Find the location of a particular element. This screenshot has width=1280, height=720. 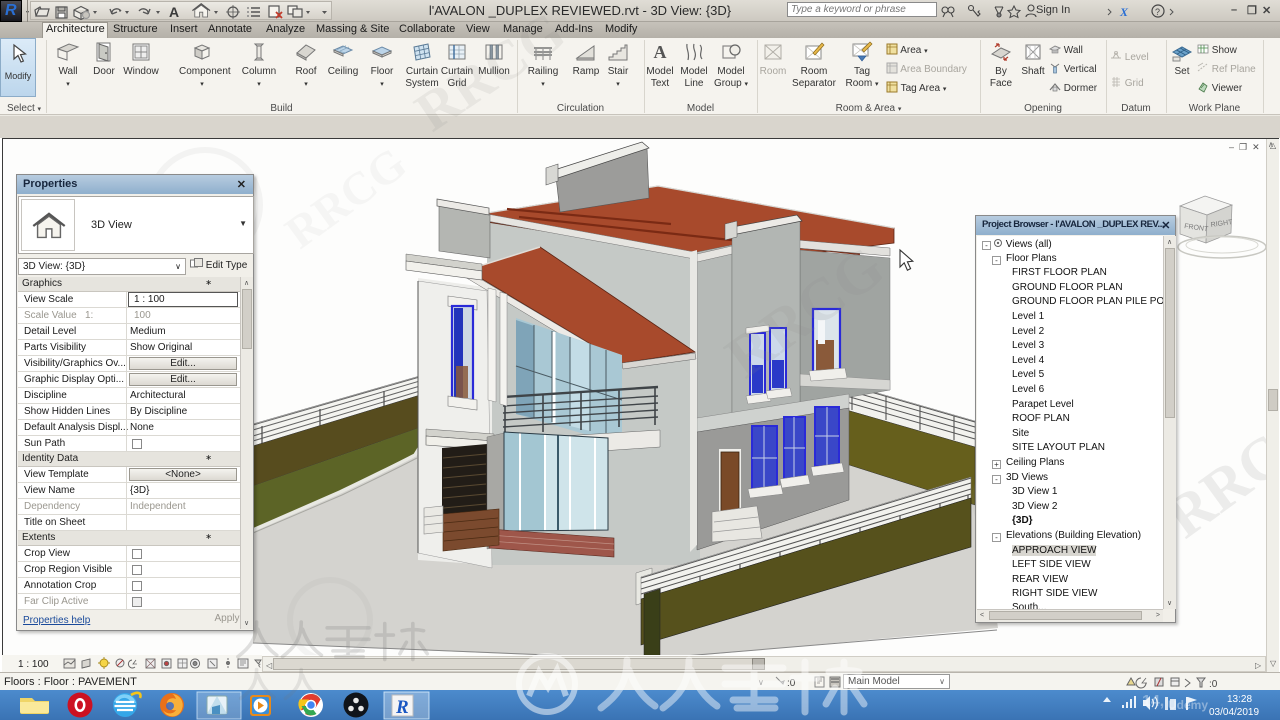

svg-text: RRCG is located at coordinates (346, 198).